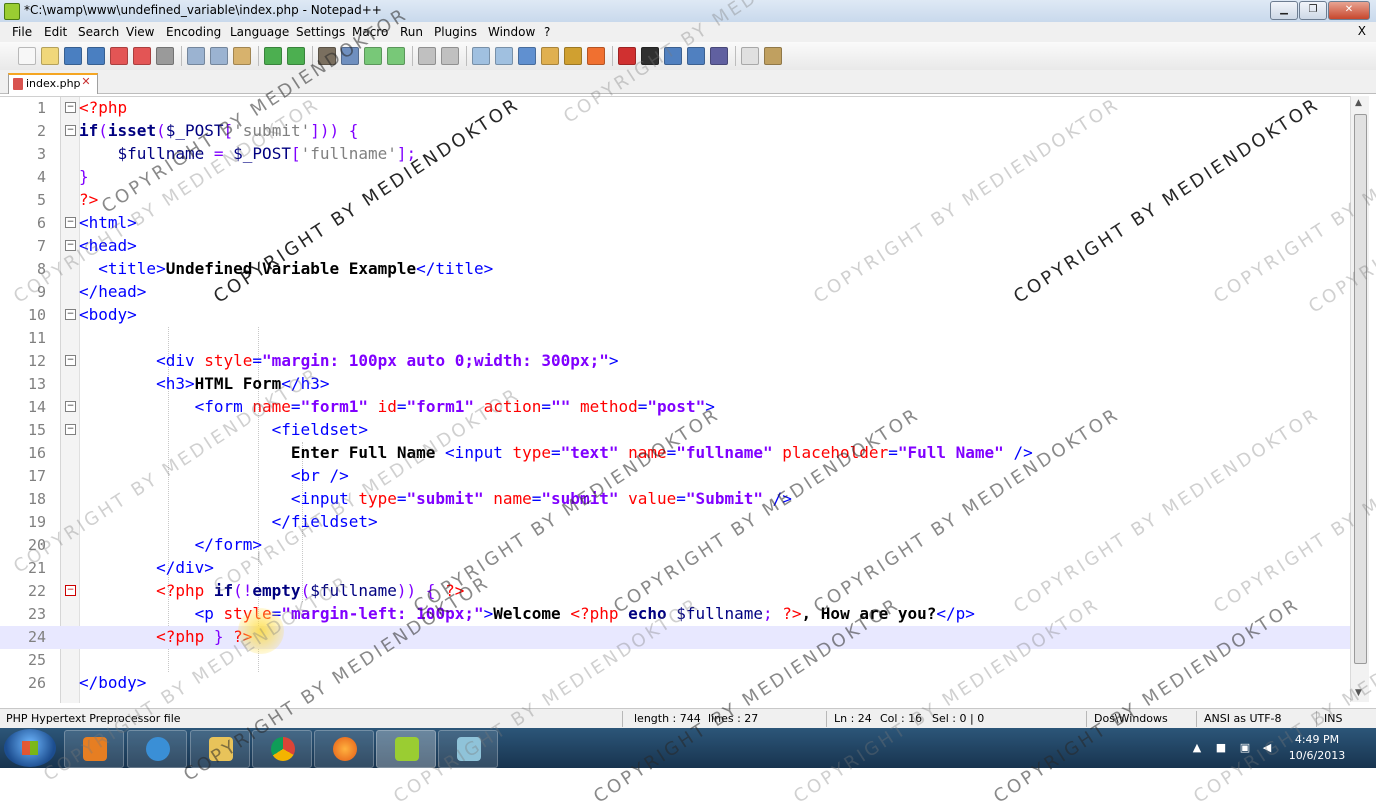 The image size is (1376, 808). Describe the element at coordinates (296, 56) in the screenshot. I see `redo-icon` at that location.